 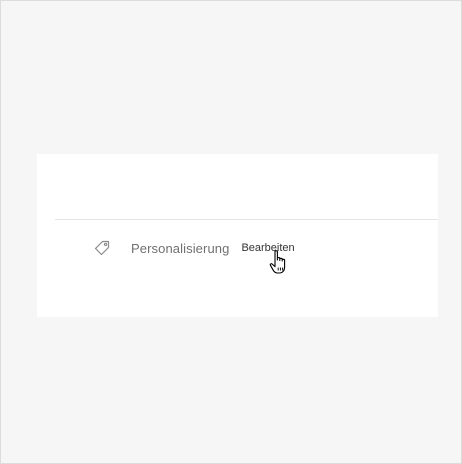 I want to click on personalization-row: Personalisierung Bearbeiten, so click(x=194, y=248).